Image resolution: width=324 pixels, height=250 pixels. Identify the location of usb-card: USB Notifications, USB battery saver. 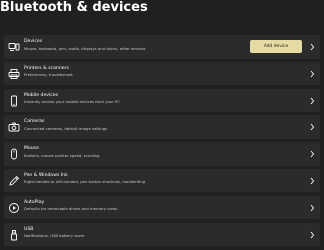
(162, 234).